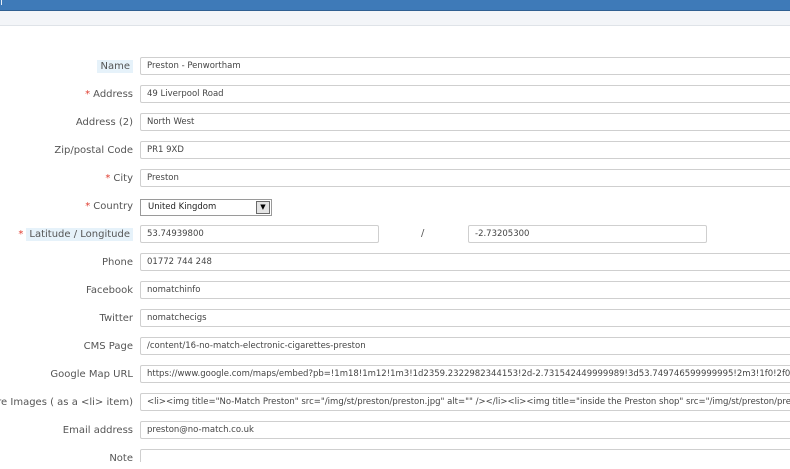 The height and width of the screenshot is (469, 790). Describe the element at coordinates (109, 94) in the screenshot. I see `address-label: * Address` at that location.